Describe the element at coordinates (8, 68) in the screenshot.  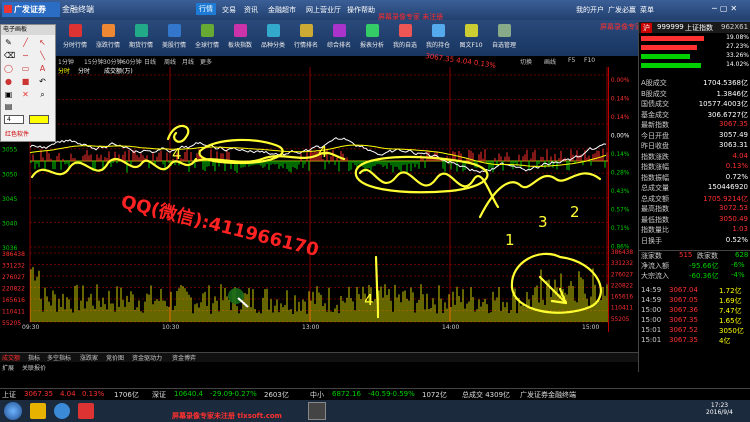
I see `ellipse-icon: ◯` at that location.